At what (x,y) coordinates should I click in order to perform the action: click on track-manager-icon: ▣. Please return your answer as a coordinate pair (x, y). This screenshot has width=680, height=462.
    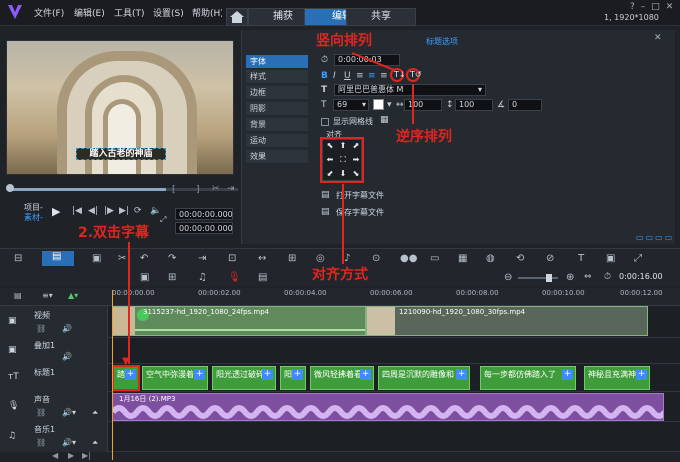
    Looking at the image, I should click on (96, 258).